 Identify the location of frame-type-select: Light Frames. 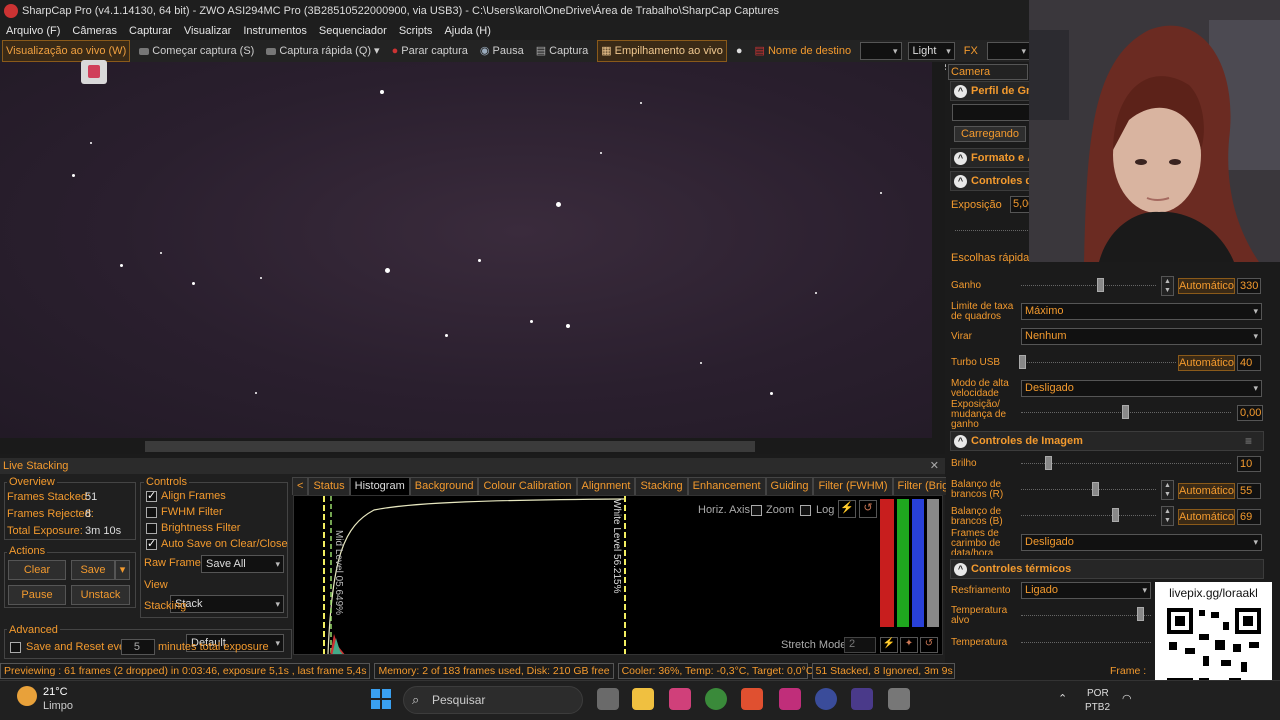
(931, 57).